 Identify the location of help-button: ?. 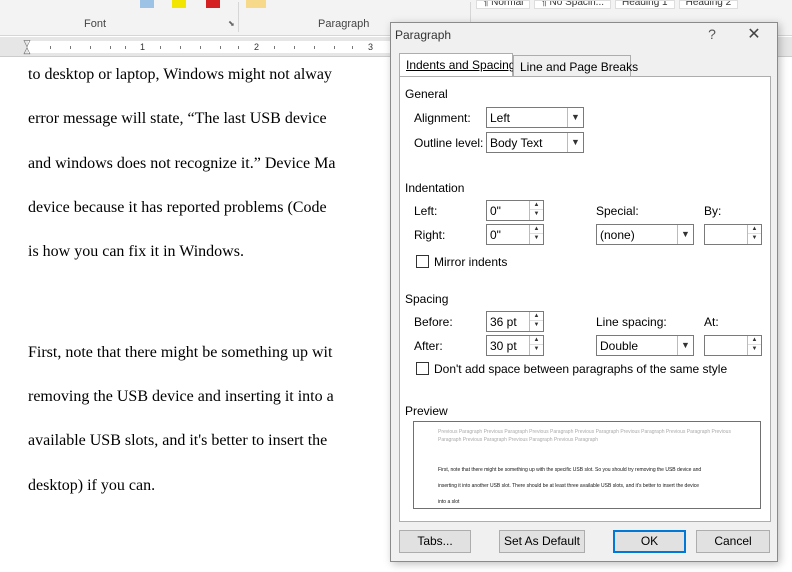
(712, 34).